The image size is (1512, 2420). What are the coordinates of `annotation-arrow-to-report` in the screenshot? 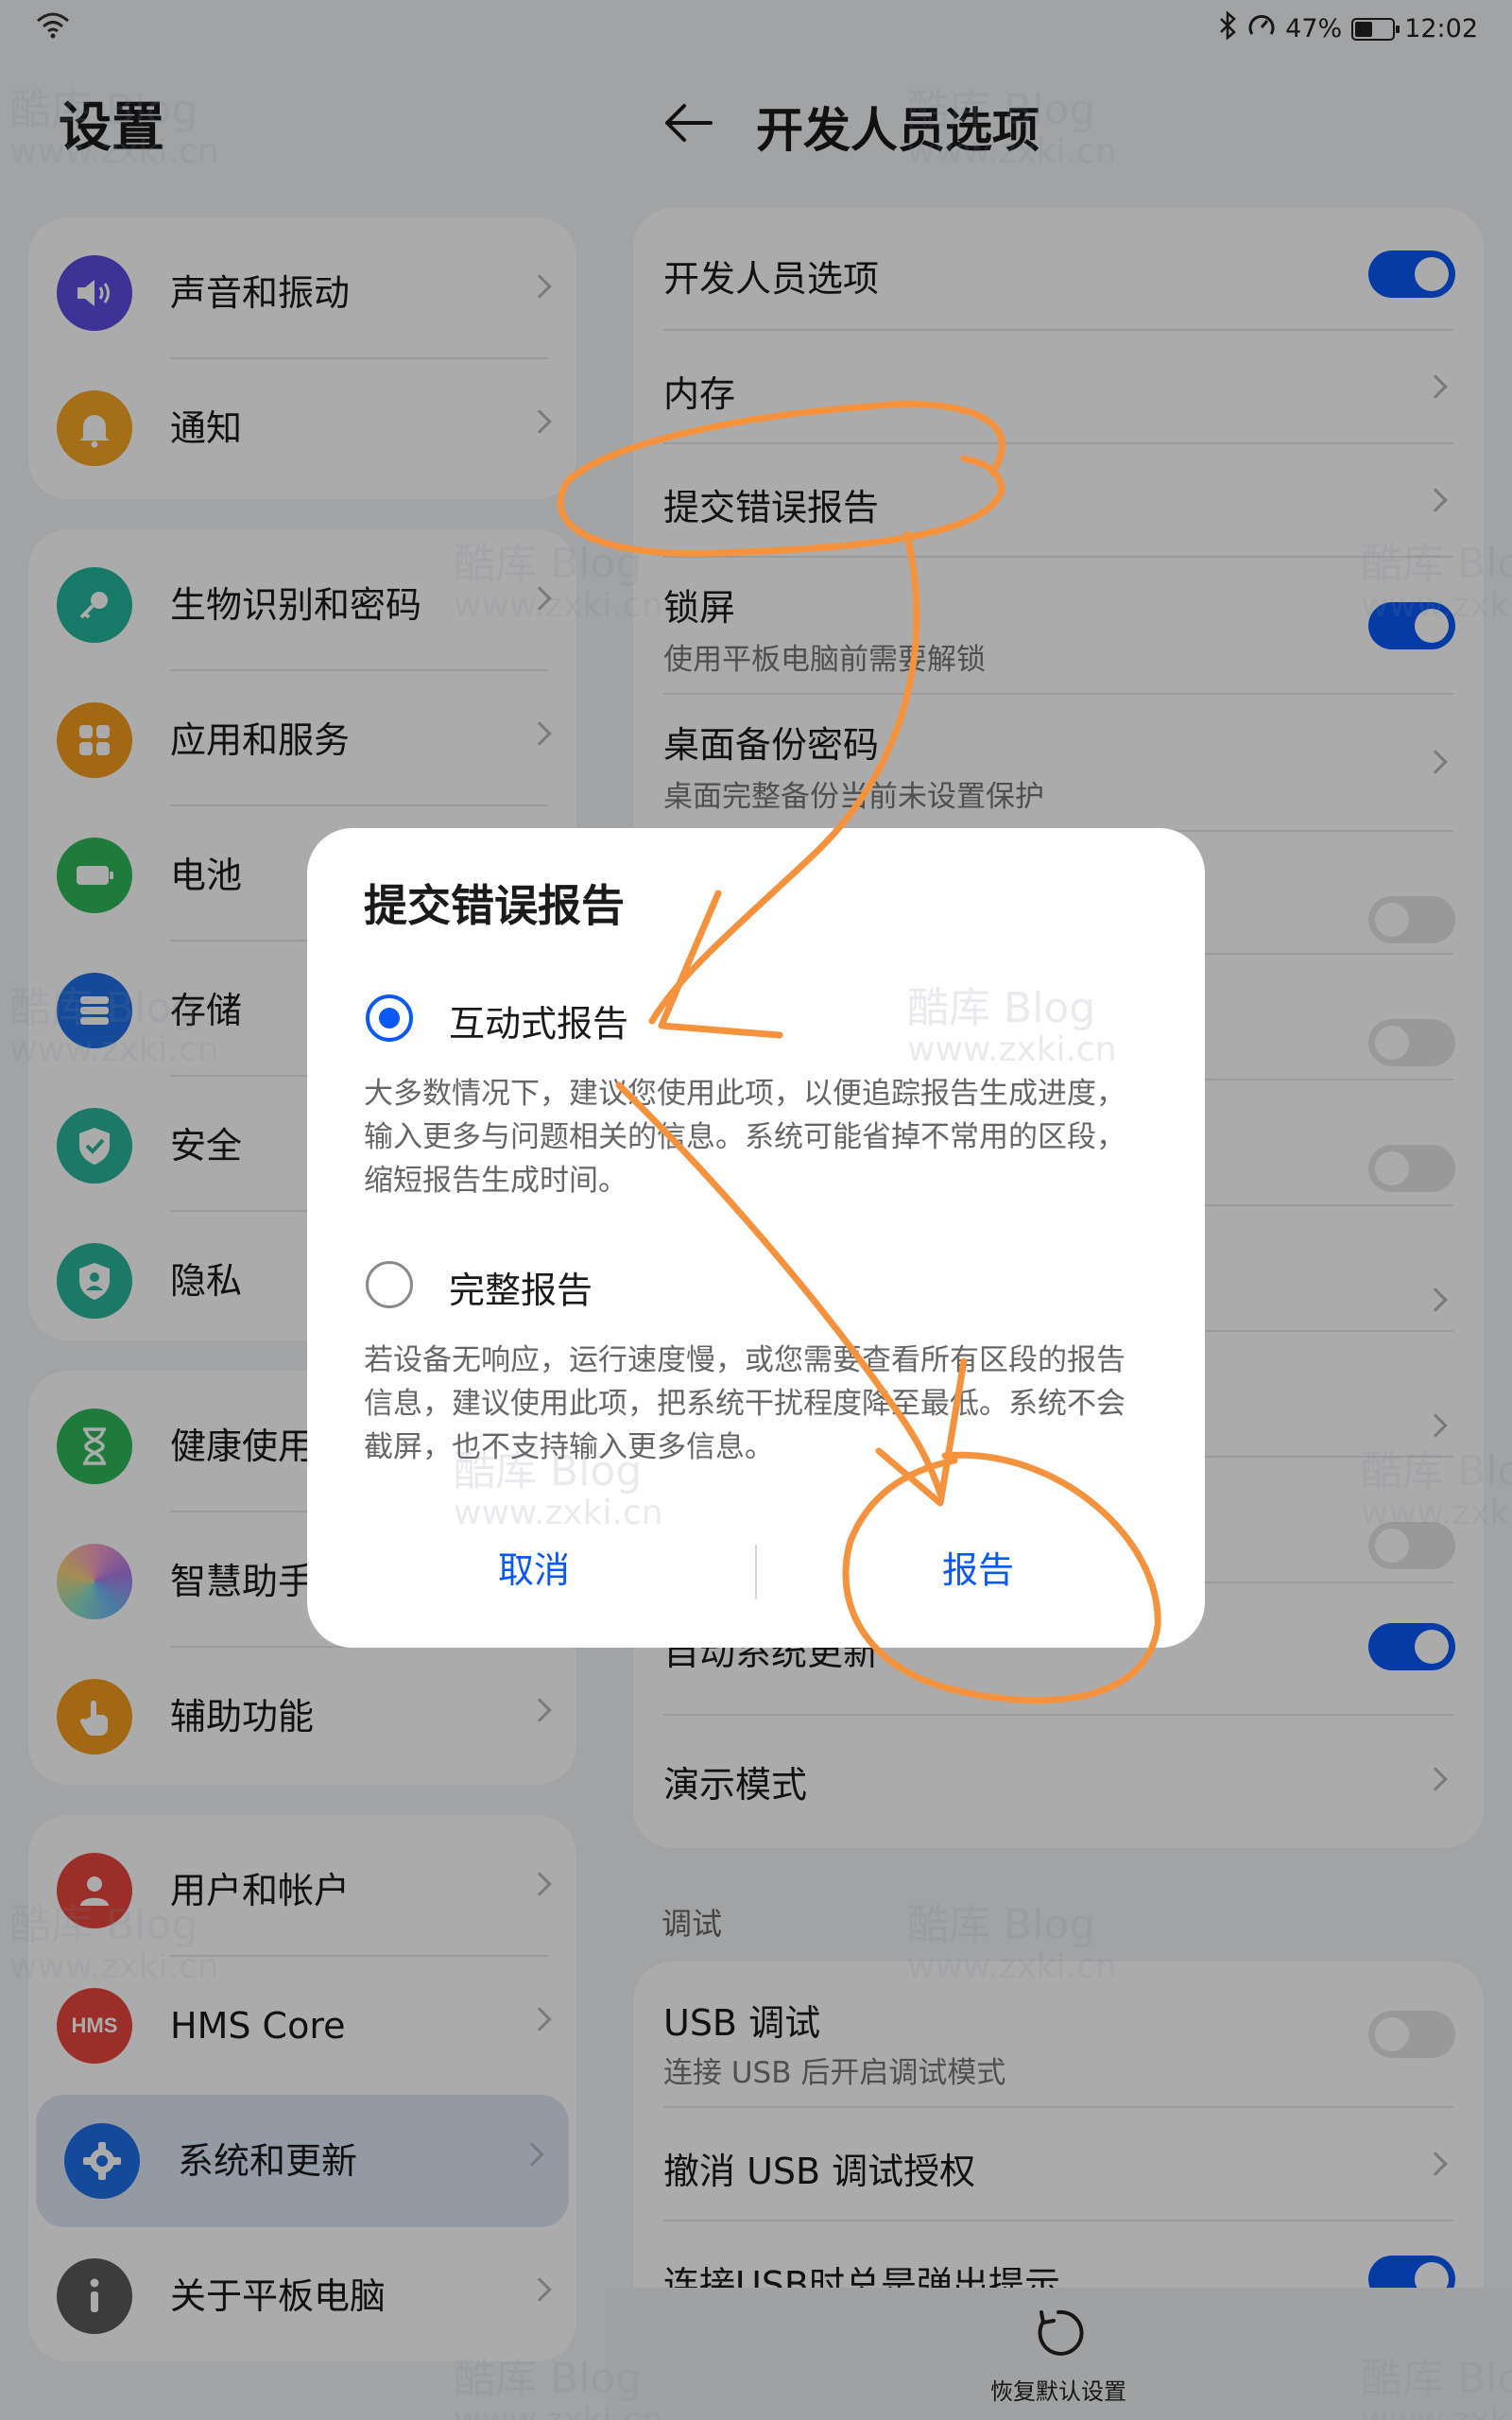 It's located at (779, 1289).